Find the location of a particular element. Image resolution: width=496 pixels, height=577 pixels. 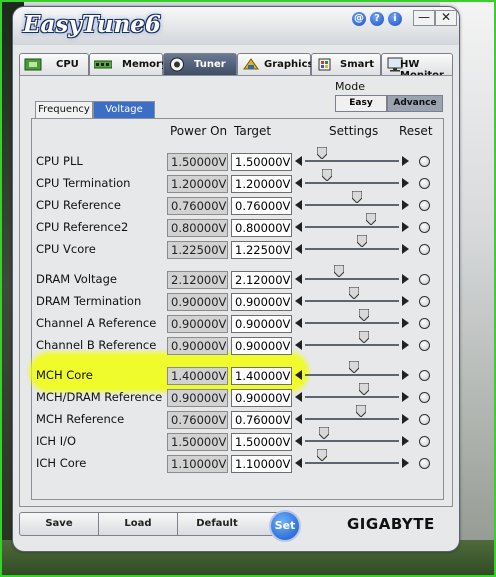

target-input: 1.40000V is located at coordinates (261, 376).